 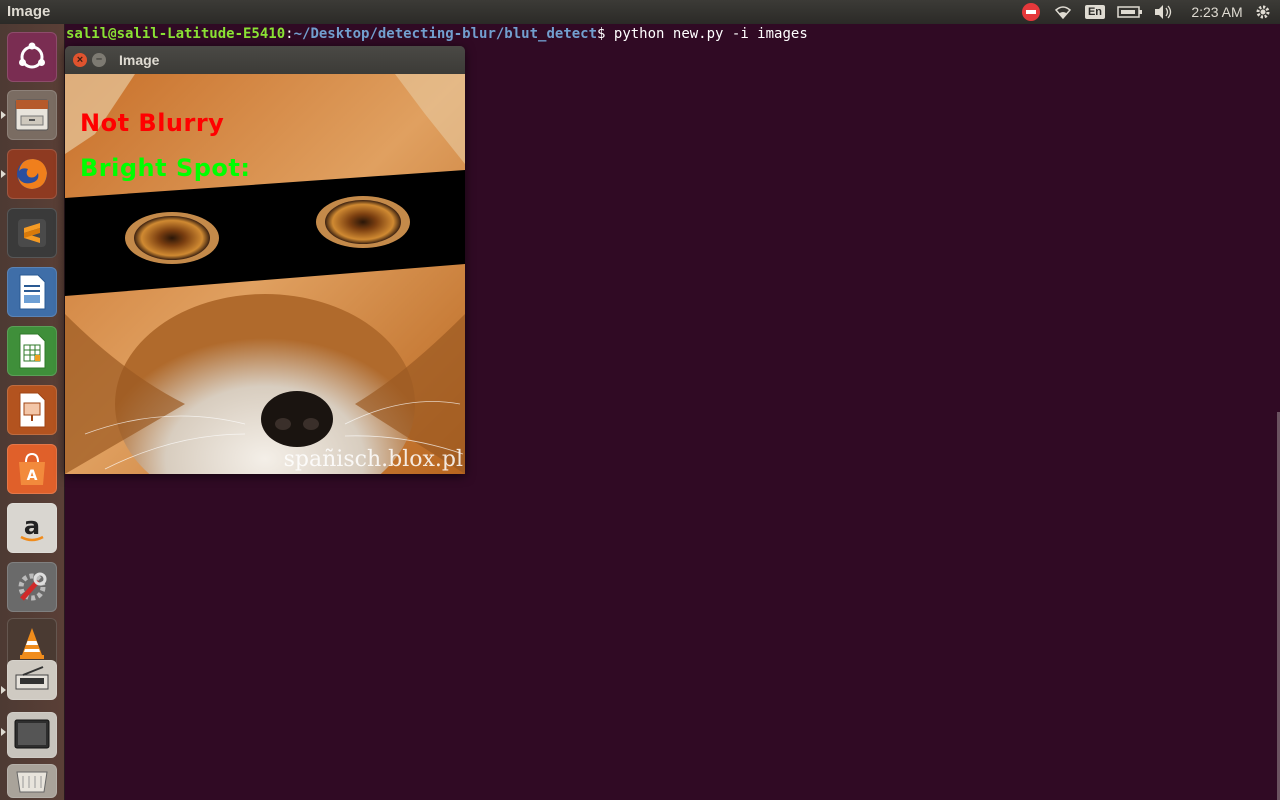 I want to click on window-title: Image, so click(x=139, y=60).